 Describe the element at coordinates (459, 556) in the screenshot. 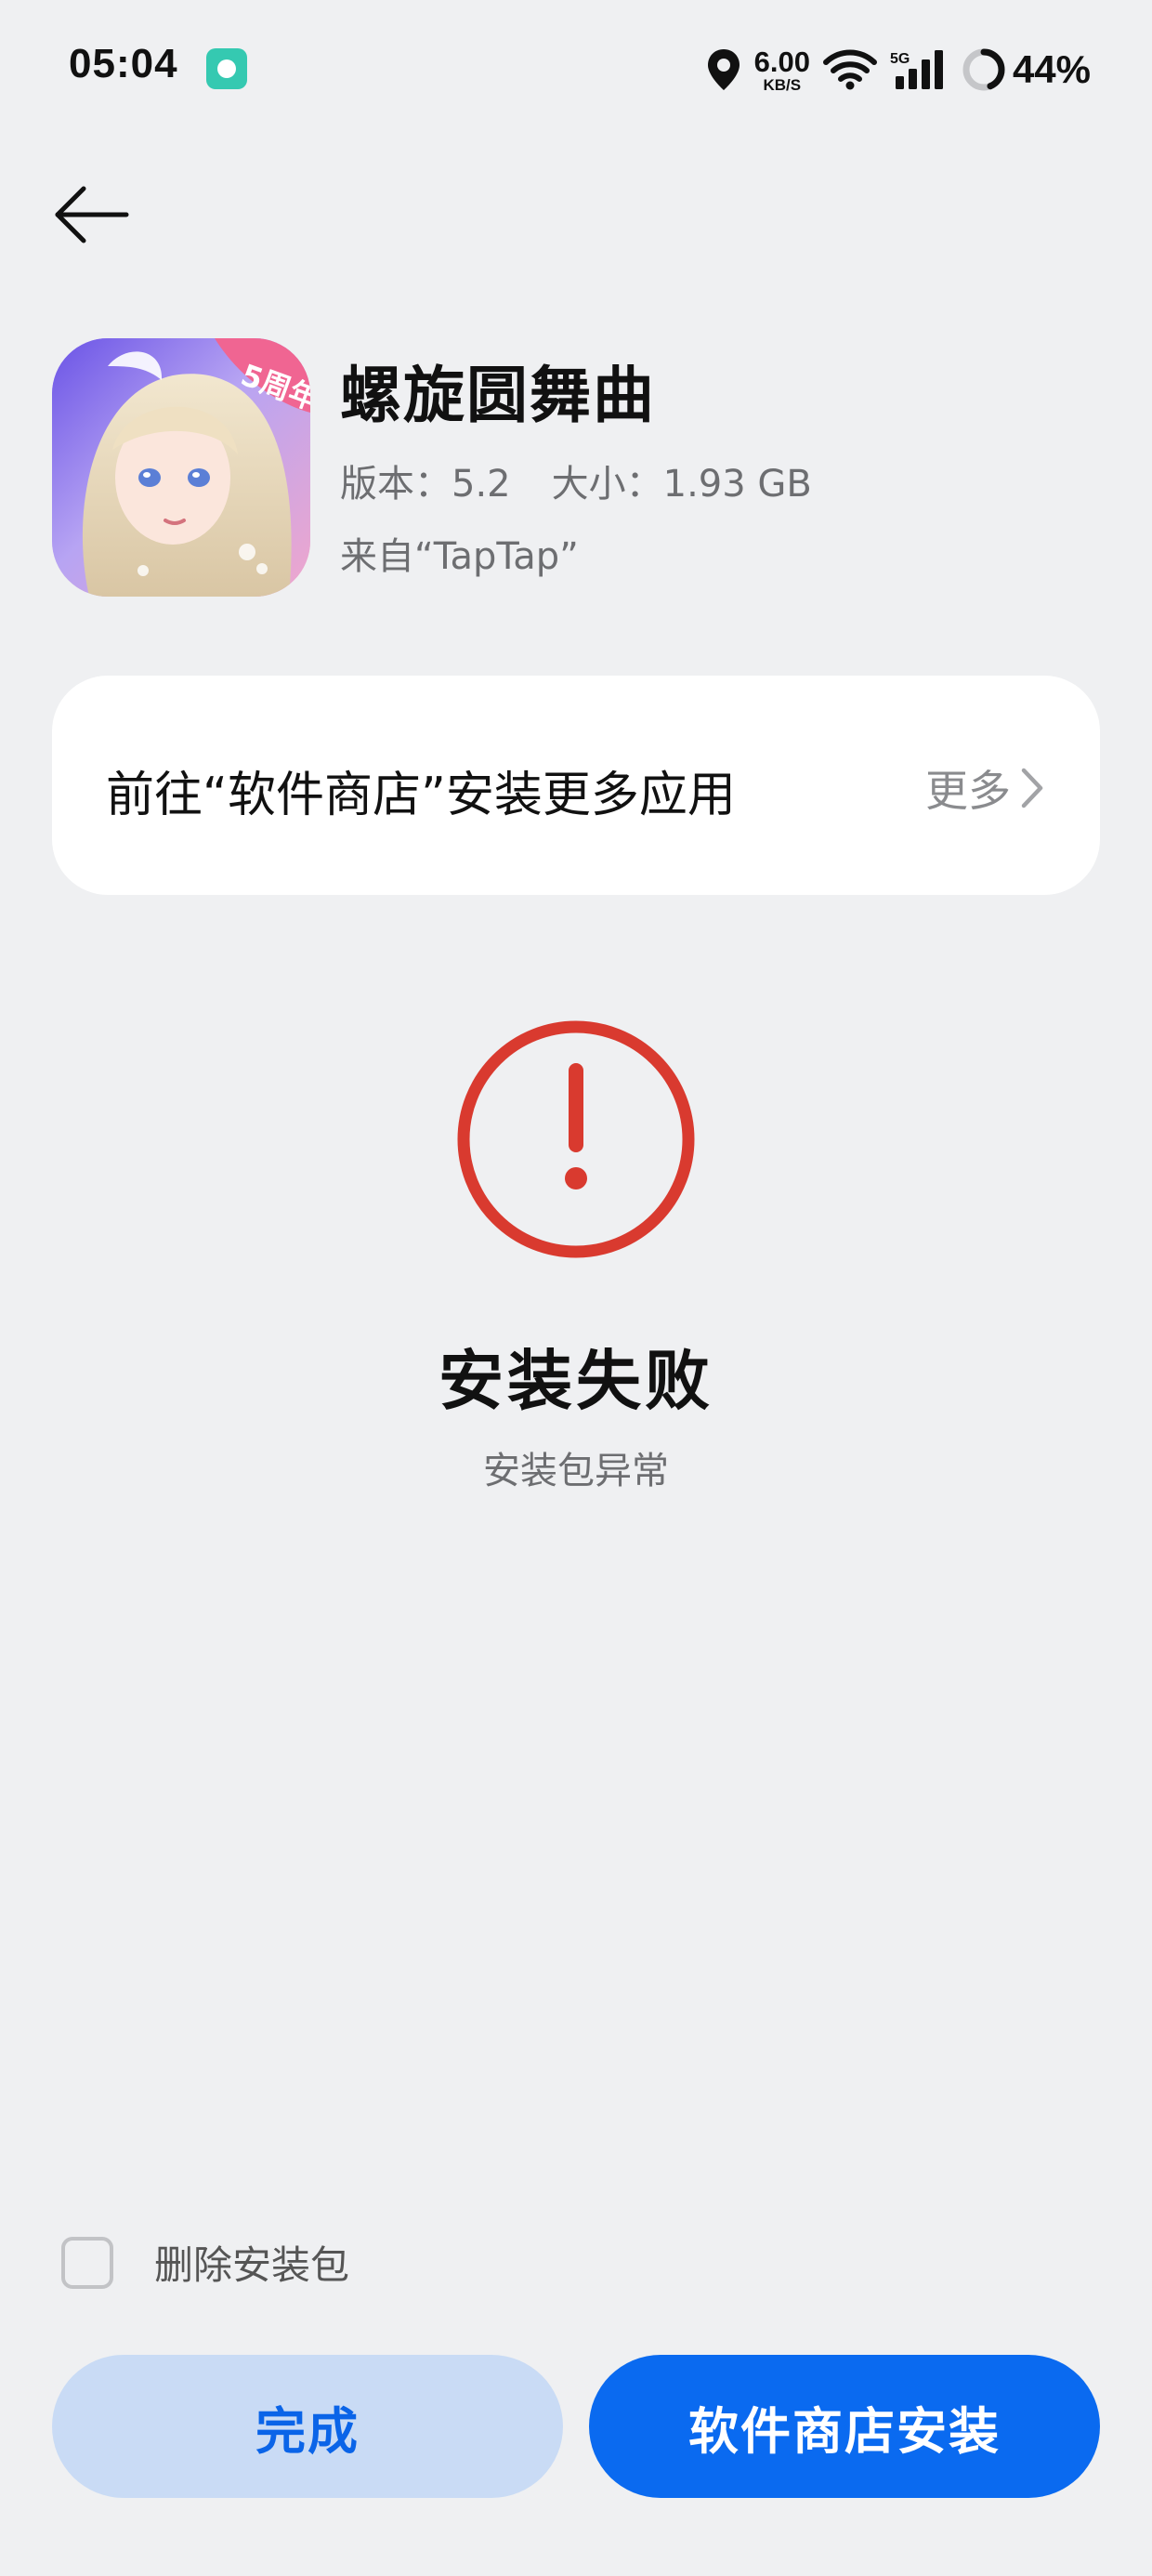

I see `app-source: 来自“TapTap”` at that location.